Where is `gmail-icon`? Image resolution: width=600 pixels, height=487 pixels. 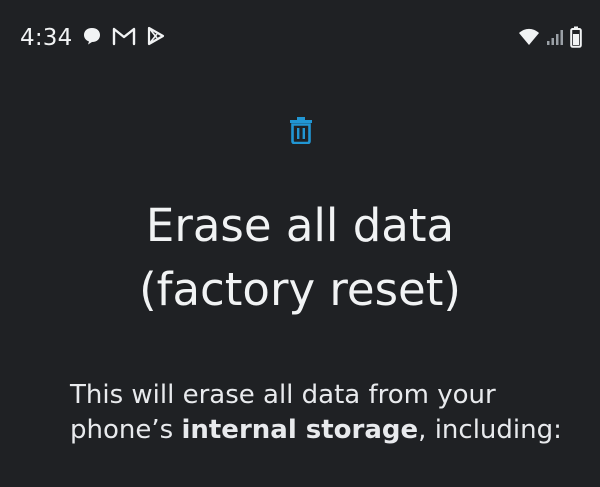
gmail-icon is located at coordinates (124, 36).